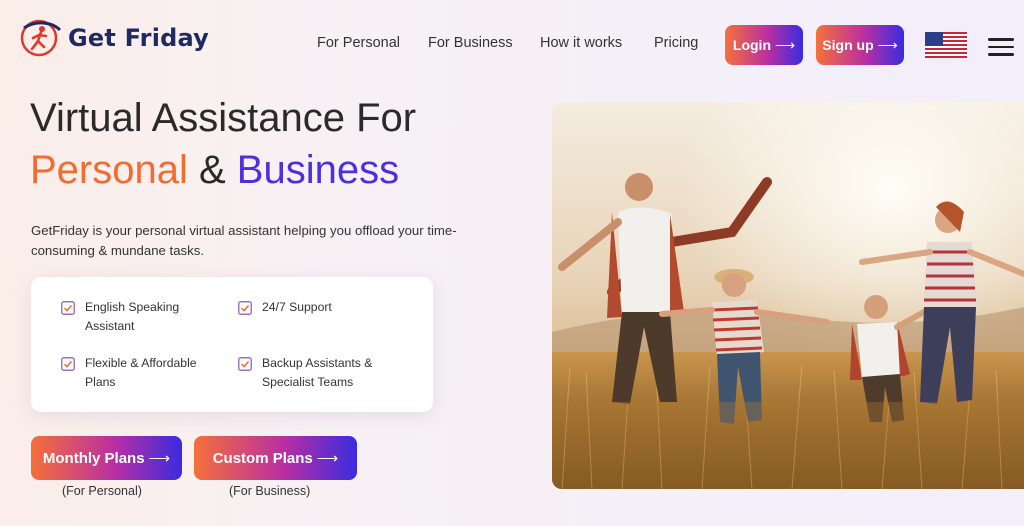 The height and width of the screenshot is (526, 1024). Describe the element at coordinates (848, 45) in the screenshot. I see `signup-label: Sign up` at that location.